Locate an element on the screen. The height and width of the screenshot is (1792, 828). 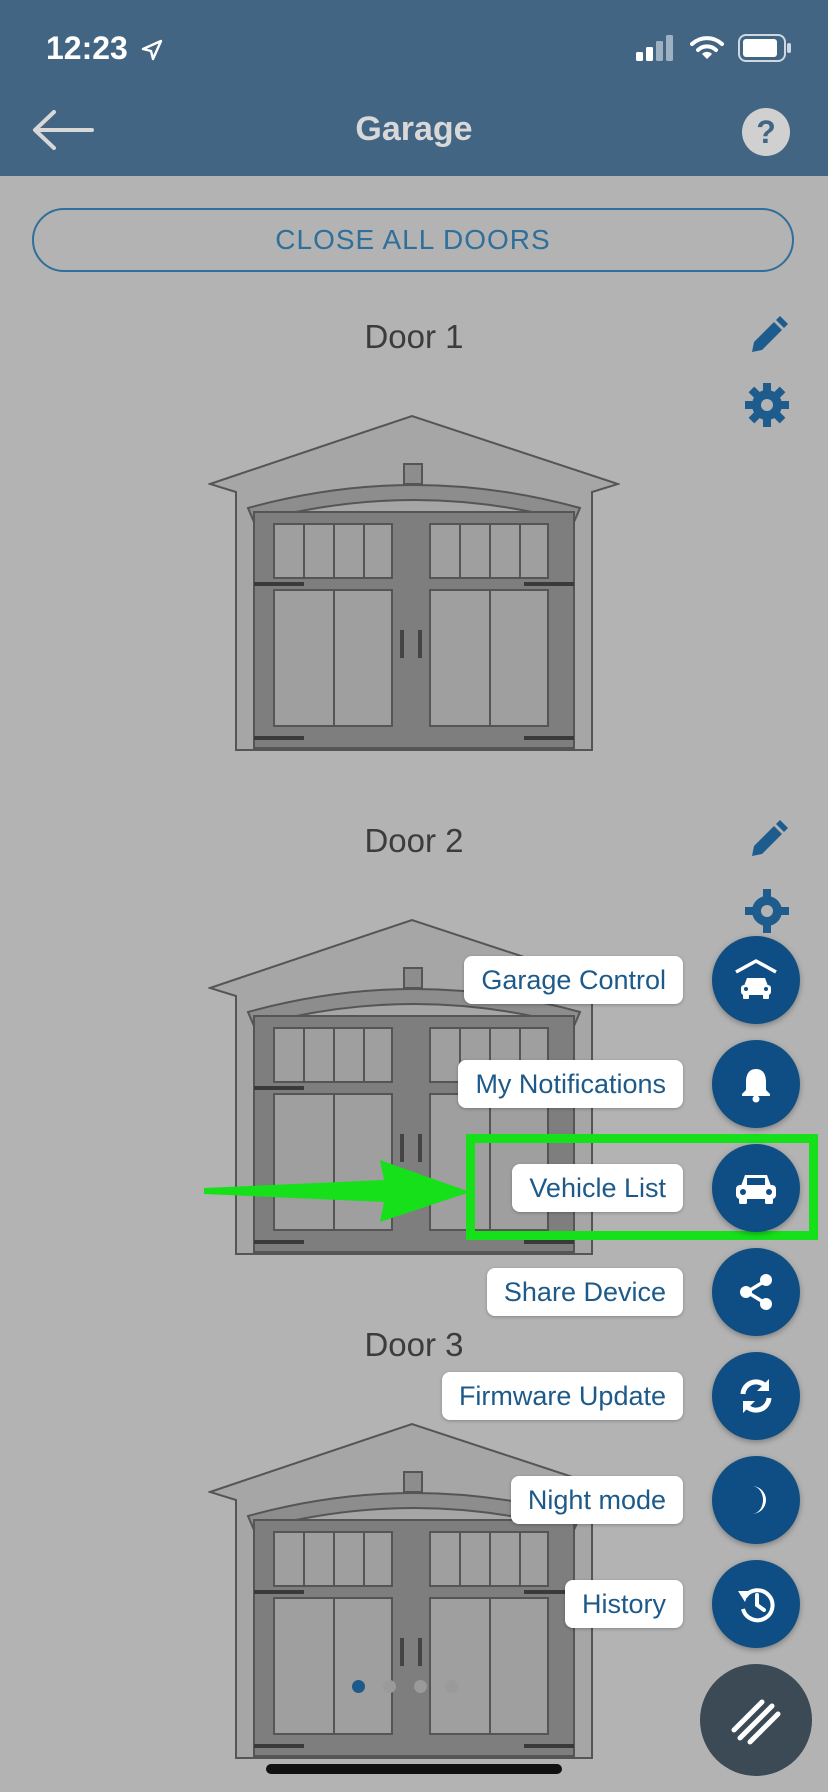
top-bar: 12:23 Garage ? is located at coordinates (414, 88).